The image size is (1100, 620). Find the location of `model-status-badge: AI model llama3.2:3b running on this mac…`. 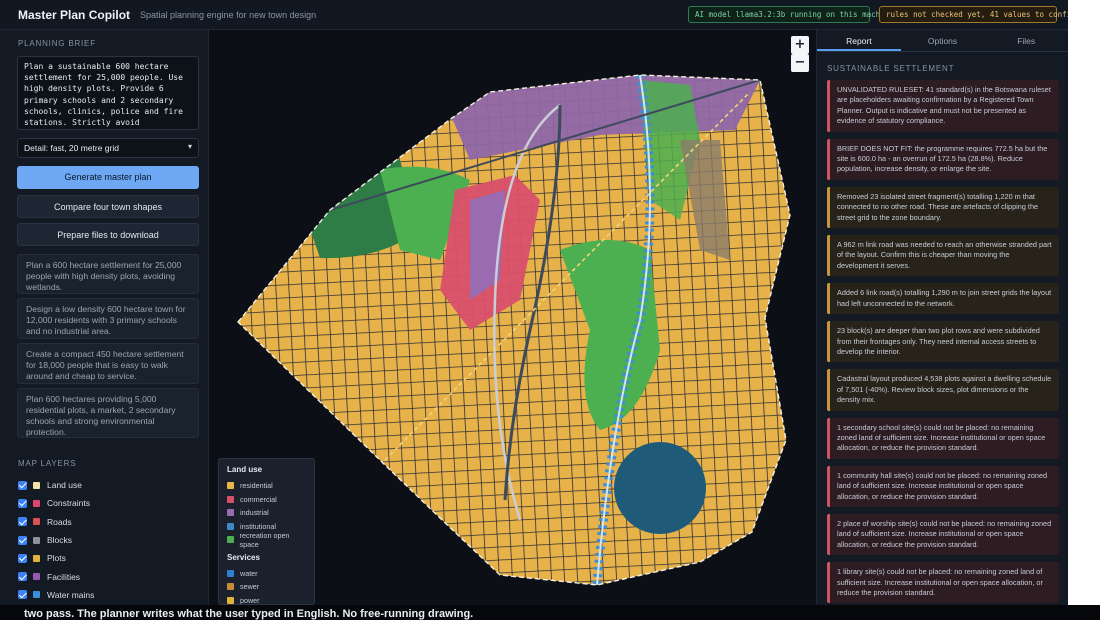

model-status-badge: AI model llama3.2:3b running on this mac… is located at coordinates (791, 14).